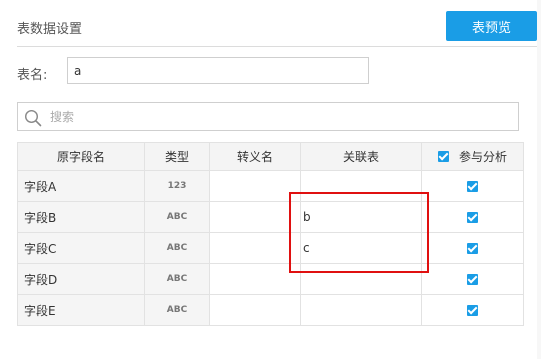 Image resolution: width=541 pixels, height=359 pixels. Describe the element at coordinates (491, 26) in the screenshot. I see `table-preview-button: 表预览` at that location.